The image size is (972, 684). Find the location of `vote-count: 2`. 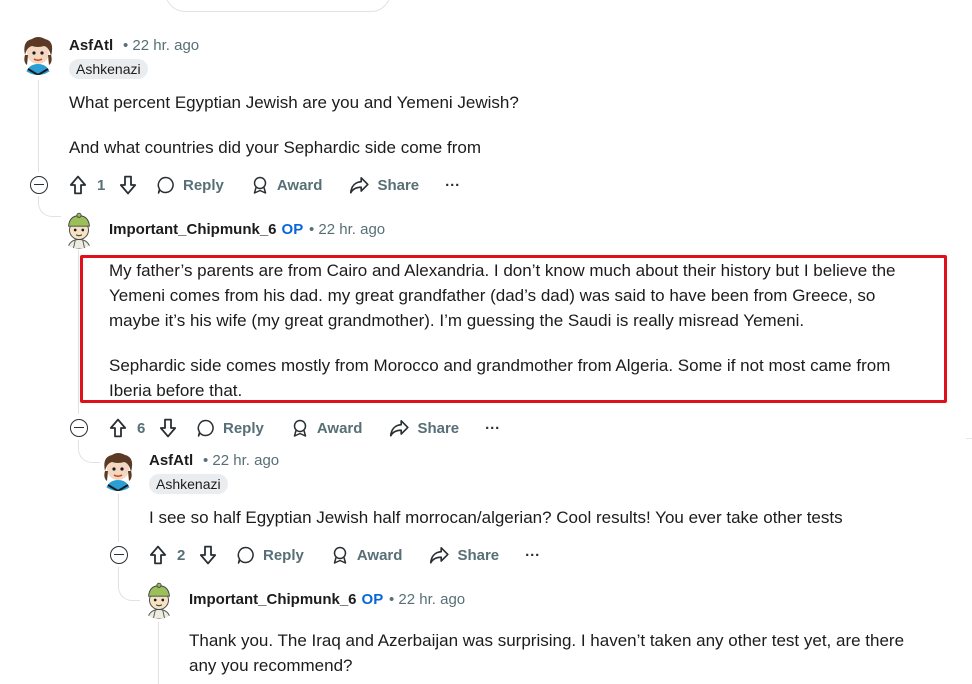

vote-count: 2 is located at coordinates (181, 555).